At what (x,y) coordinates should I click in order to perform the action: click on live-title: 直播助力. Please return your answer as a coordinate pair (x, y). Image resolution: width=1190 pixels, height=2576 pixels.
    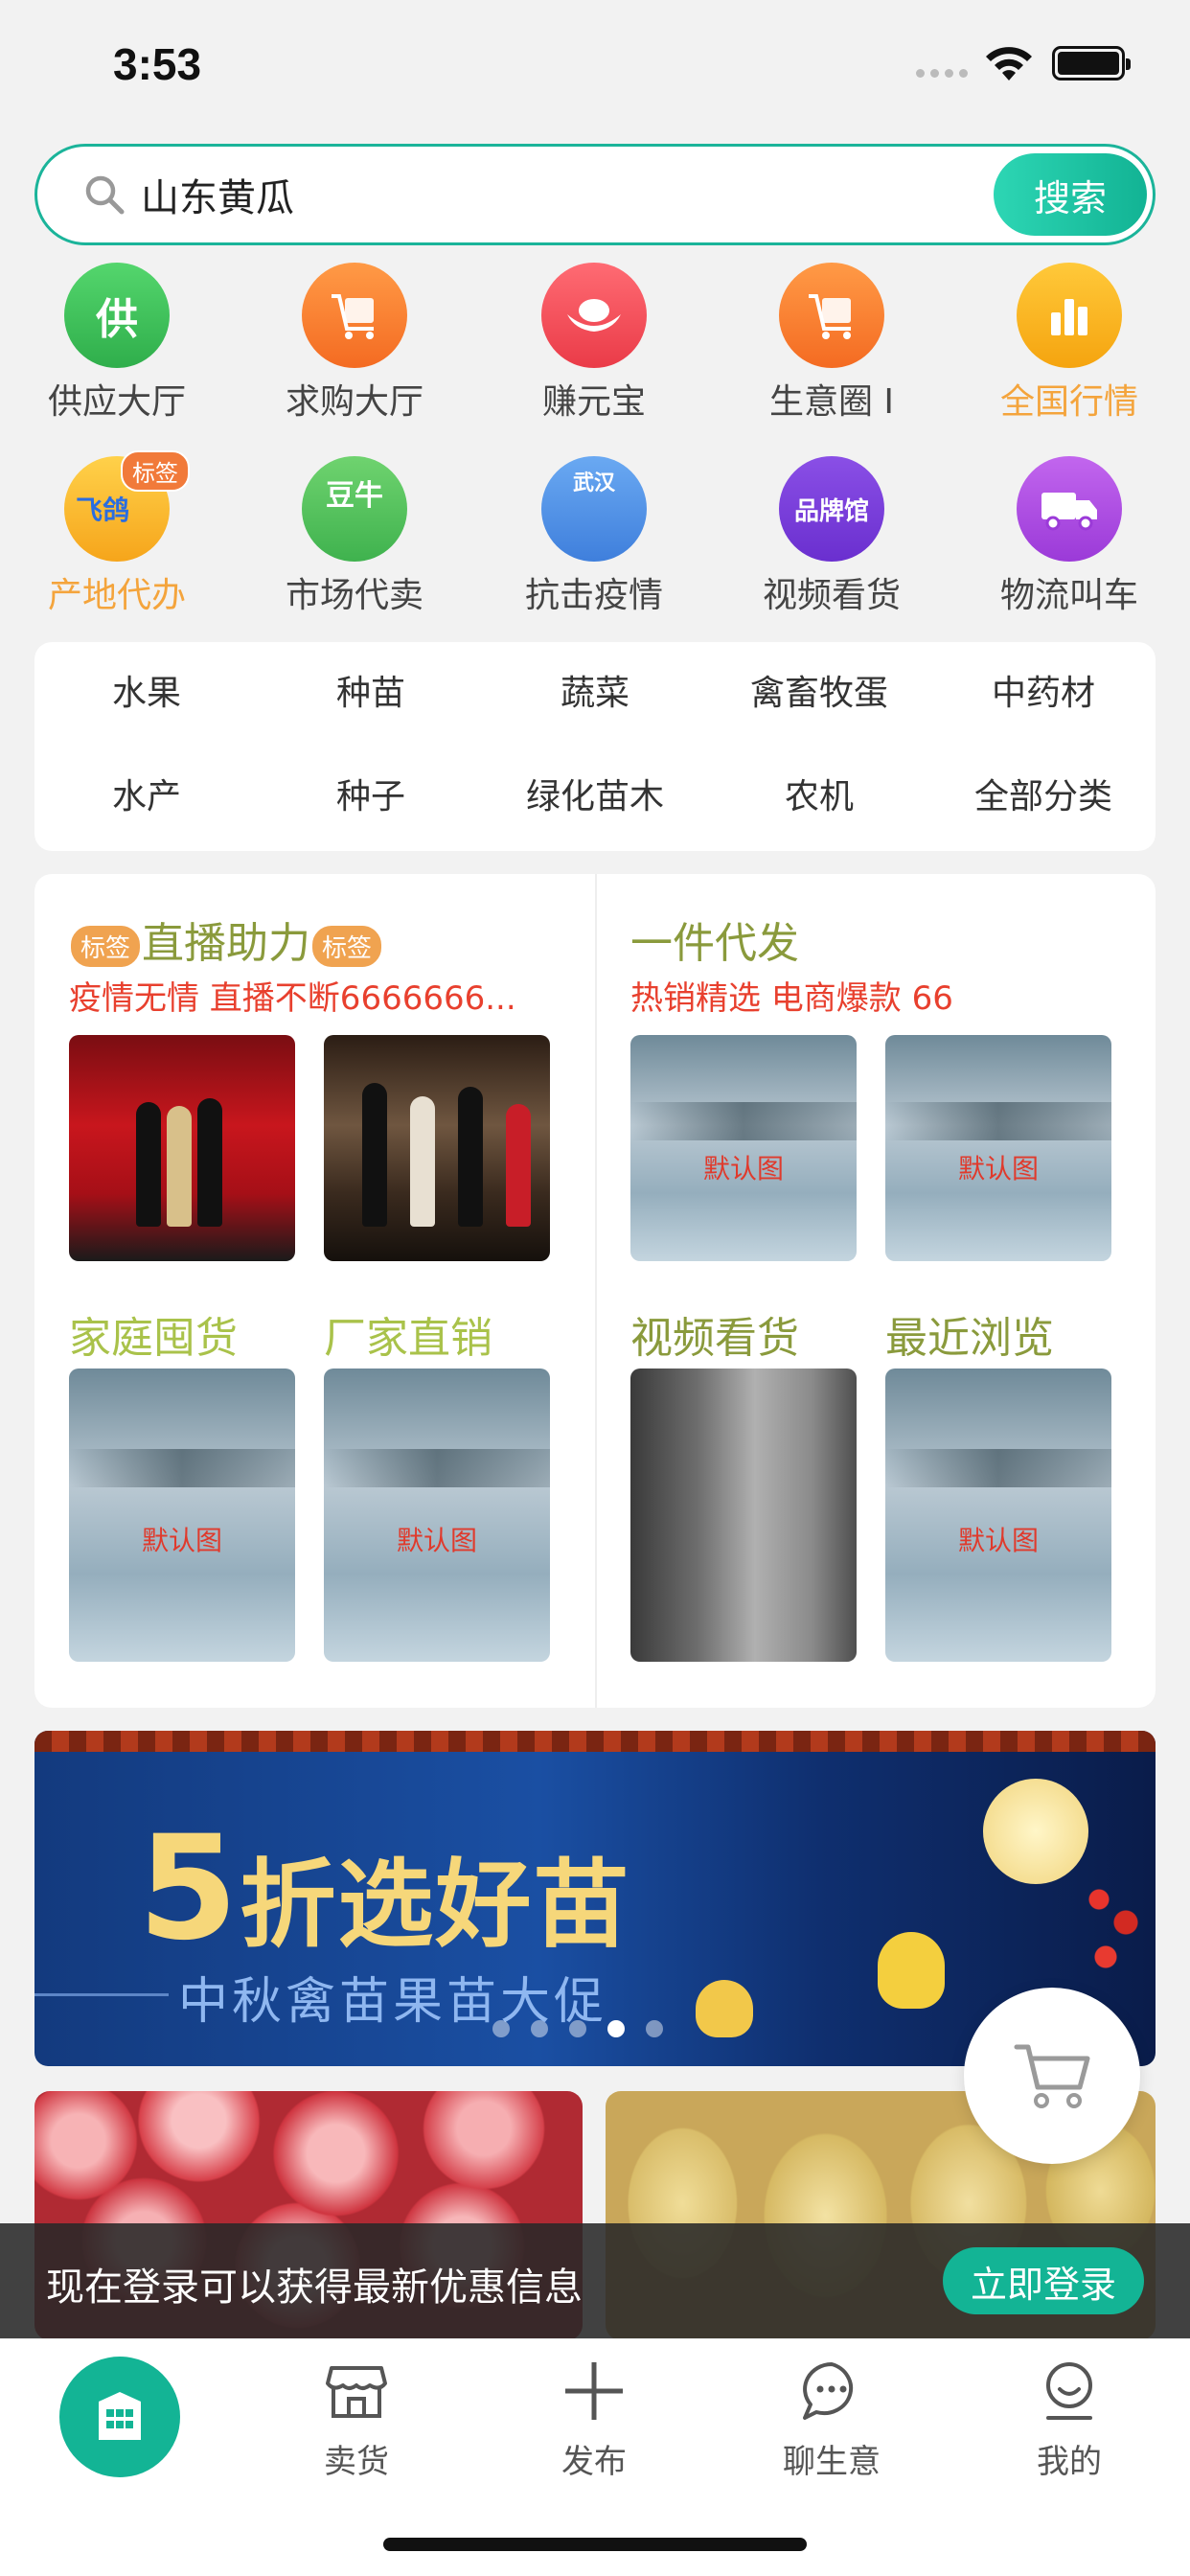
    Looking at the image, I should click on (226, 943).